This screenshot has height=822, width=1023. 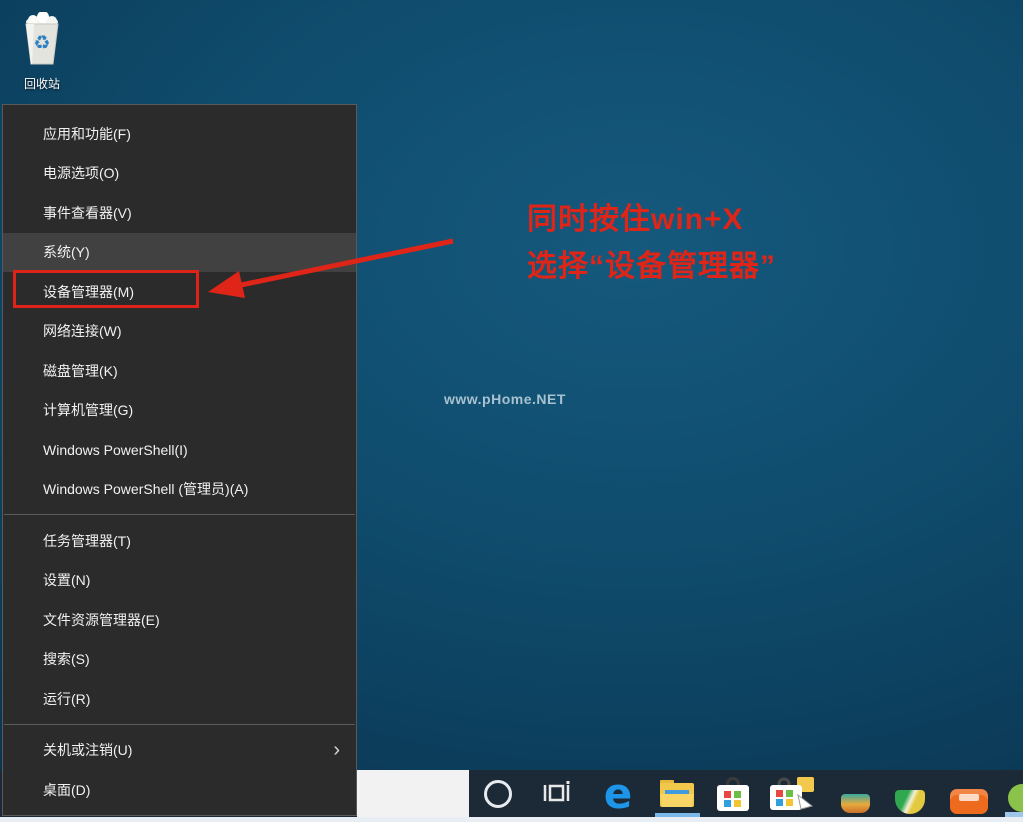 I want to click on annotation-highlight-box, so click(x=106, y=289).